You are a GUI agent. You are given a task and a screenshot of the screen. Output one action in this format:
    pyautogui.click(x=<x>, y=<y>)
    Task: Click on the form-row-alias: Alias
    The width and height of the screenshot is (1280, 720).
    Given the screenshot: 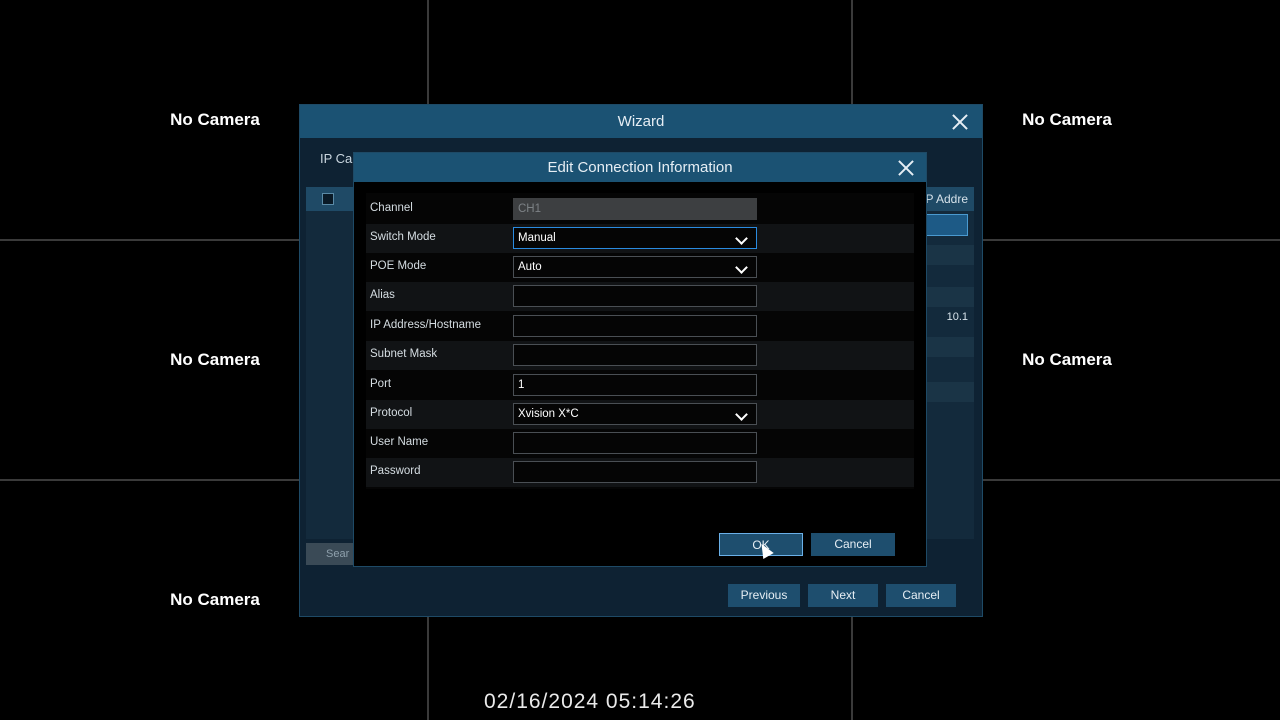 What is the action you would take?
    pyautogui.click(x=640, y=296)
    